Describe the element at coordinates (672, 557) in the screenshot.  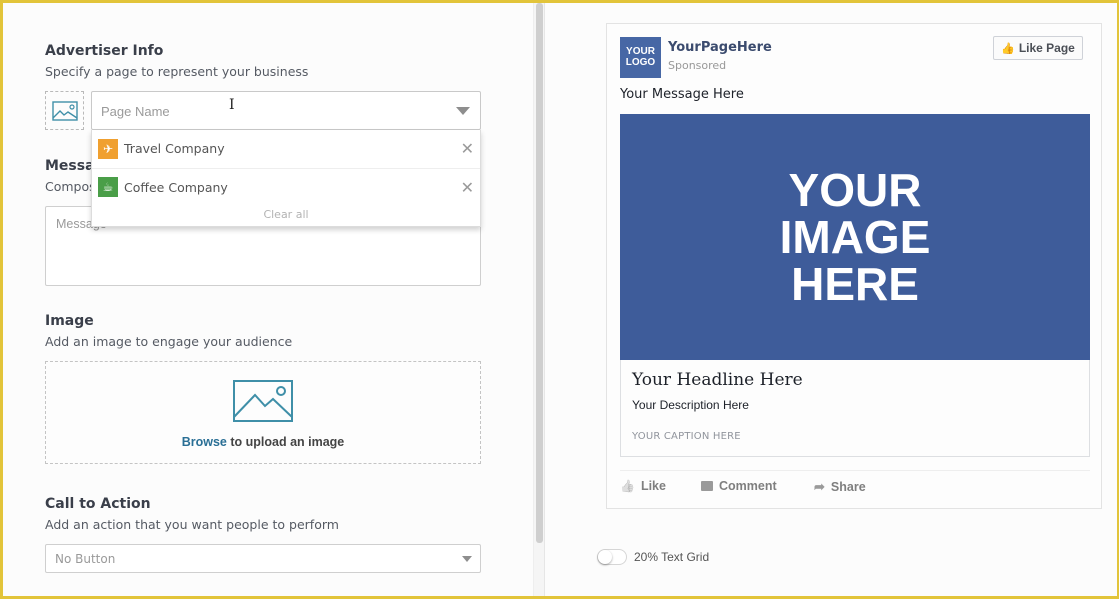
I see `text-grid-label: 20% Text Grid` at that location.